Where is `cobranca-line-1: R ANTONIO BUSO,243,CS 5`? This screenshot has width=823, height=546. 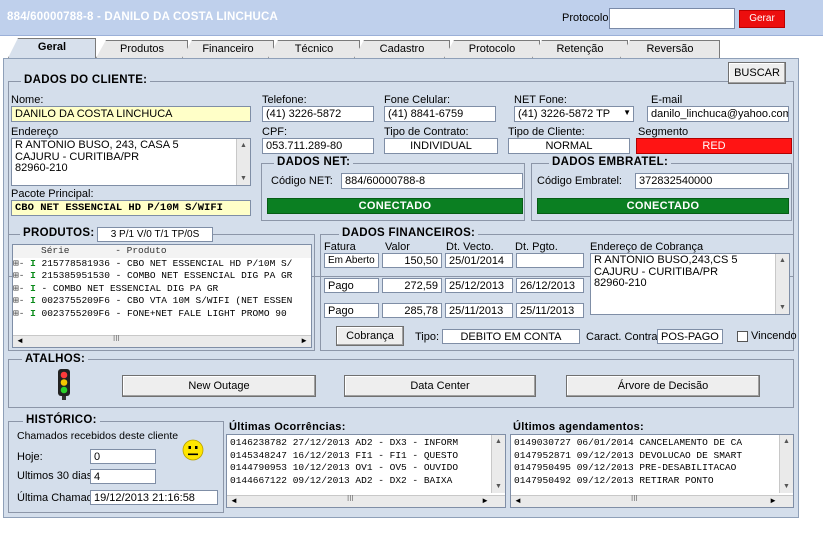
cobranca-line-1: R ANTONIO BUSO,243,CS 5 is located at coordinates (666, 260).